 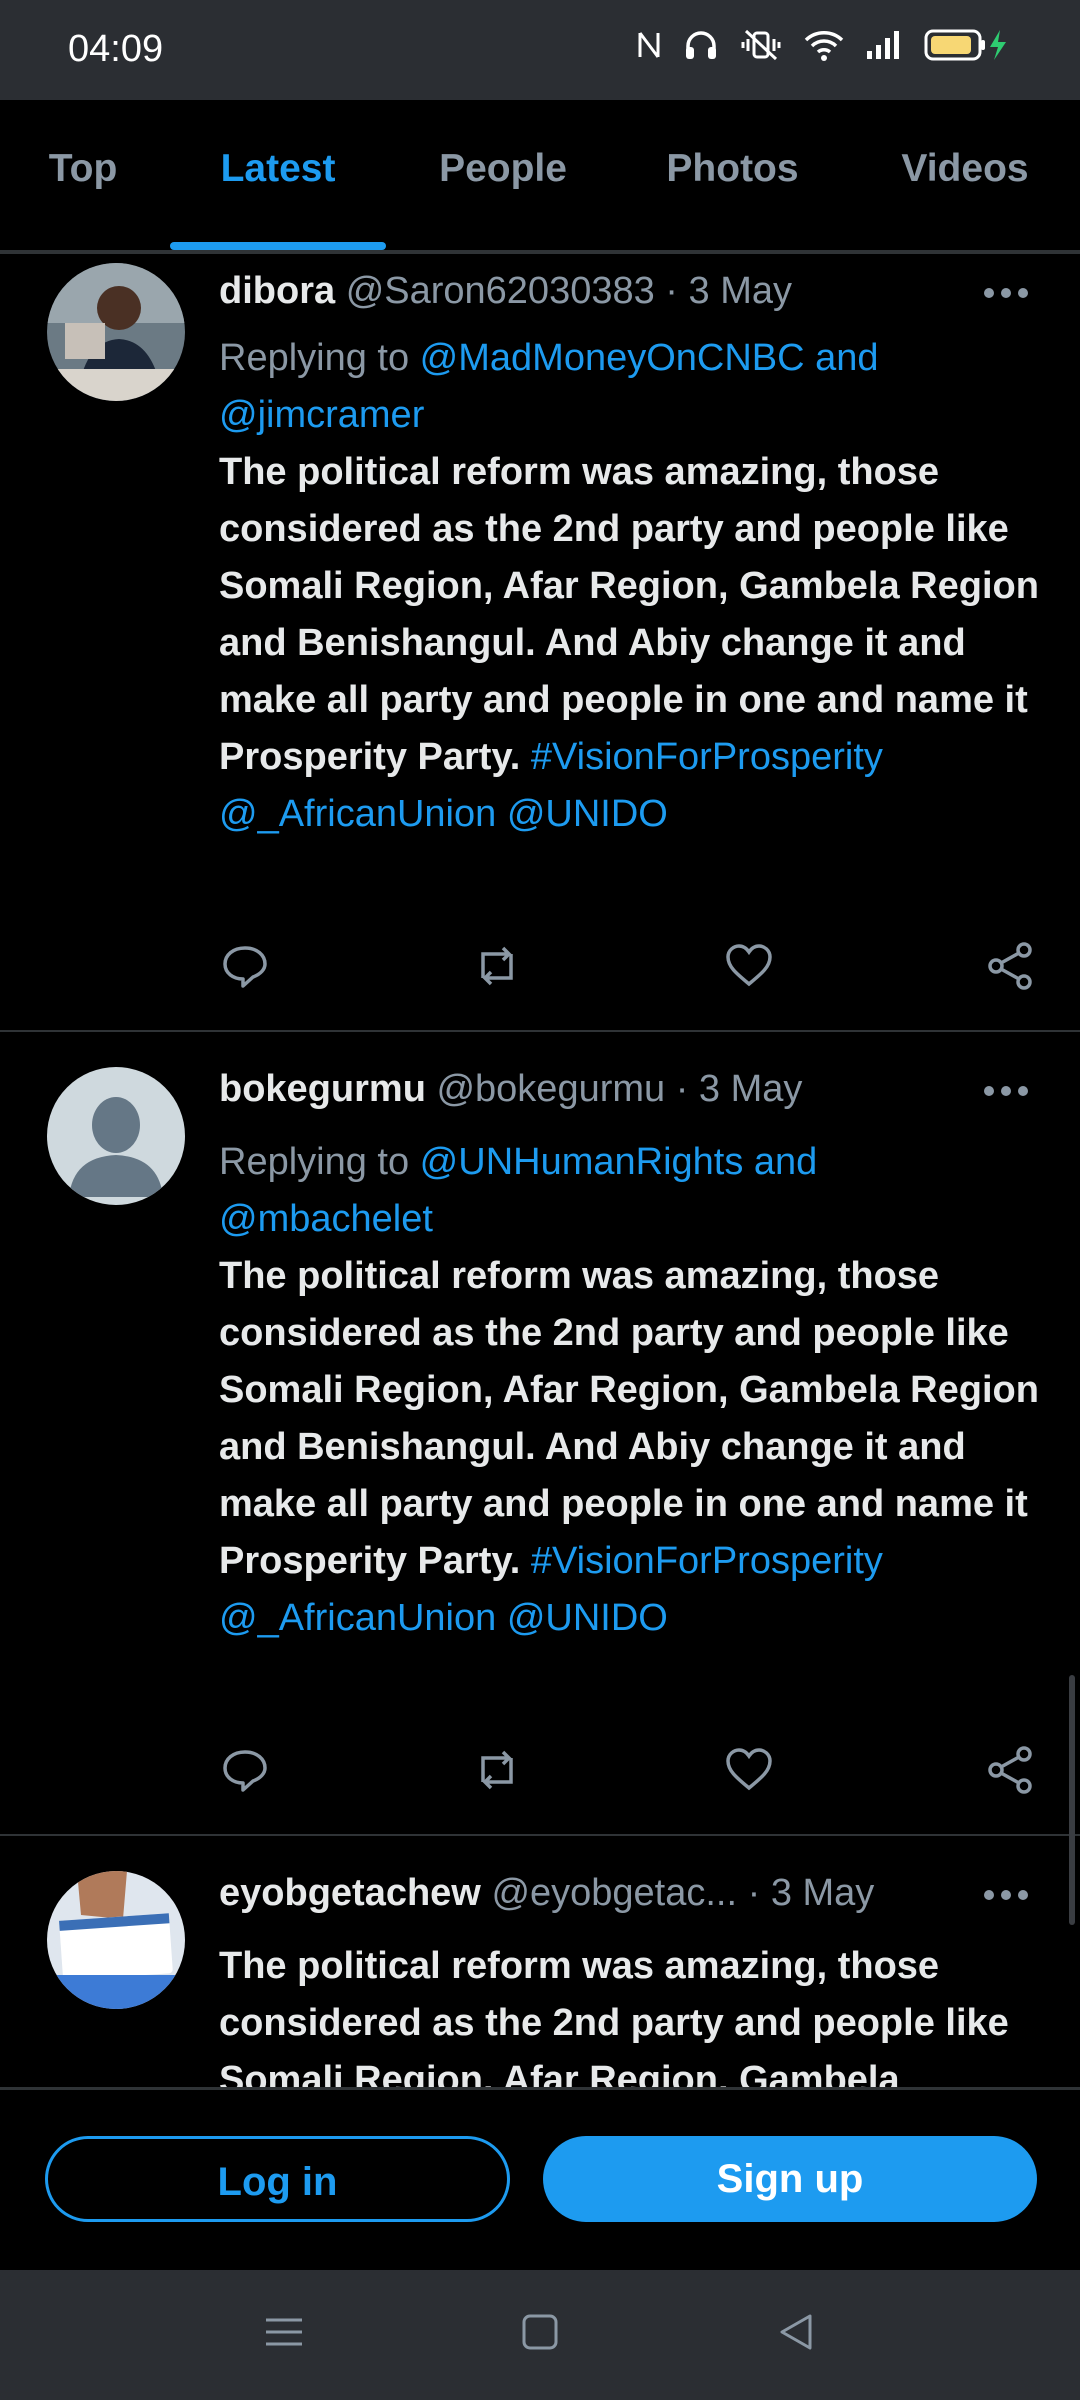 What do you see at coordinates (619, 1089) in the screenshot?
I see `author-meta: @bokegurmu · 3 May` at bounding box center [619, 1089].